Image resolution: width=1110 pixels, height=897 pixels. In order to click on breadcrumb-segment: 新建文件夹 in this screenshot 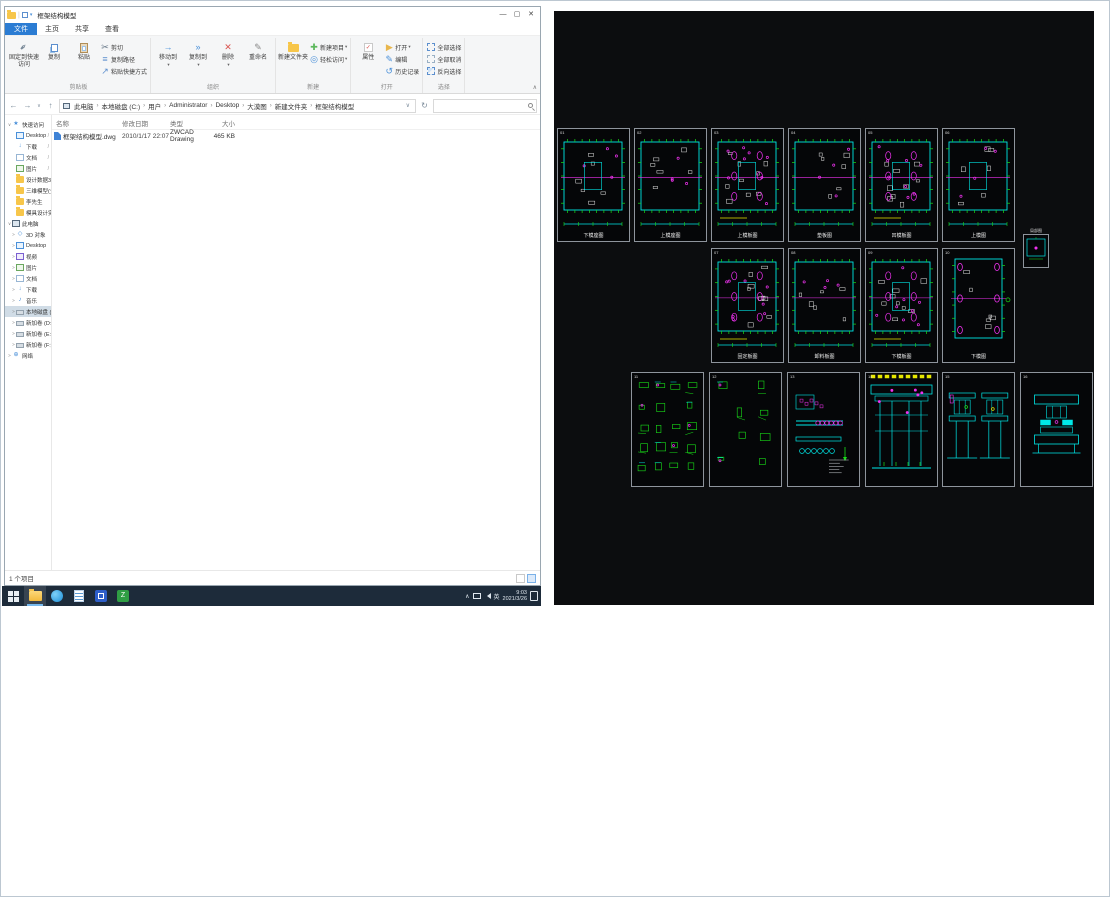, I will do `click(291, 106)`.